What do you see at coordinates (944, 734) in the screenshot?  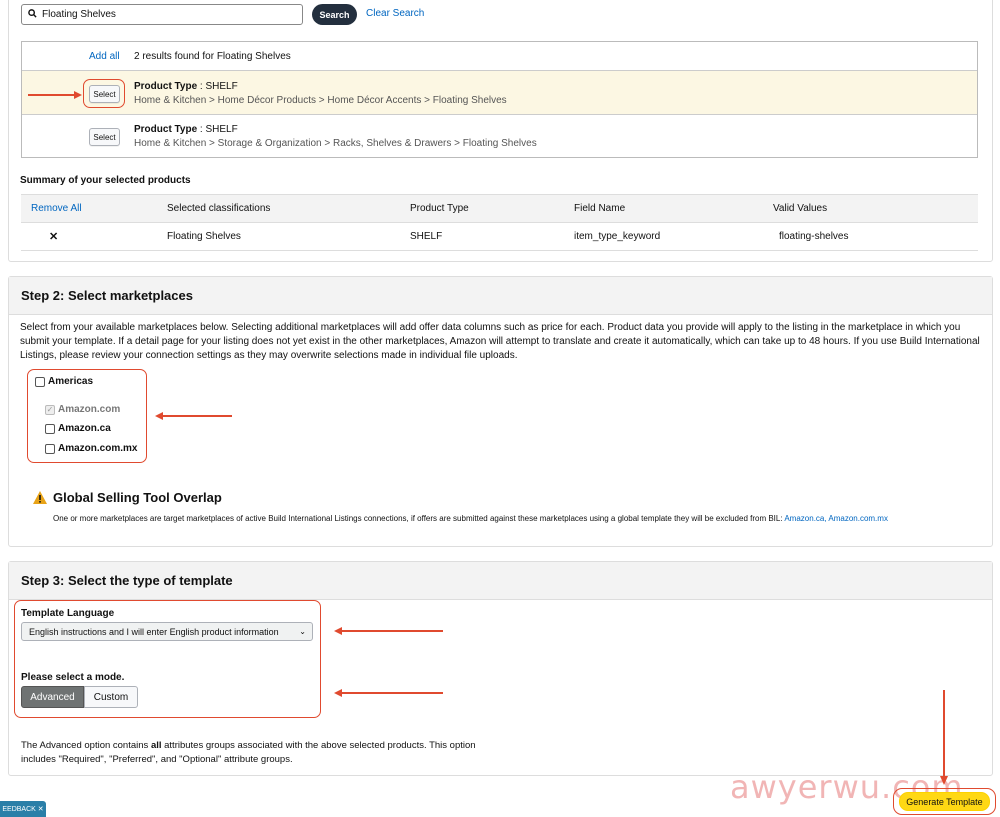 I see `annotation-arrow-generate` at bounding box center [944, 734].